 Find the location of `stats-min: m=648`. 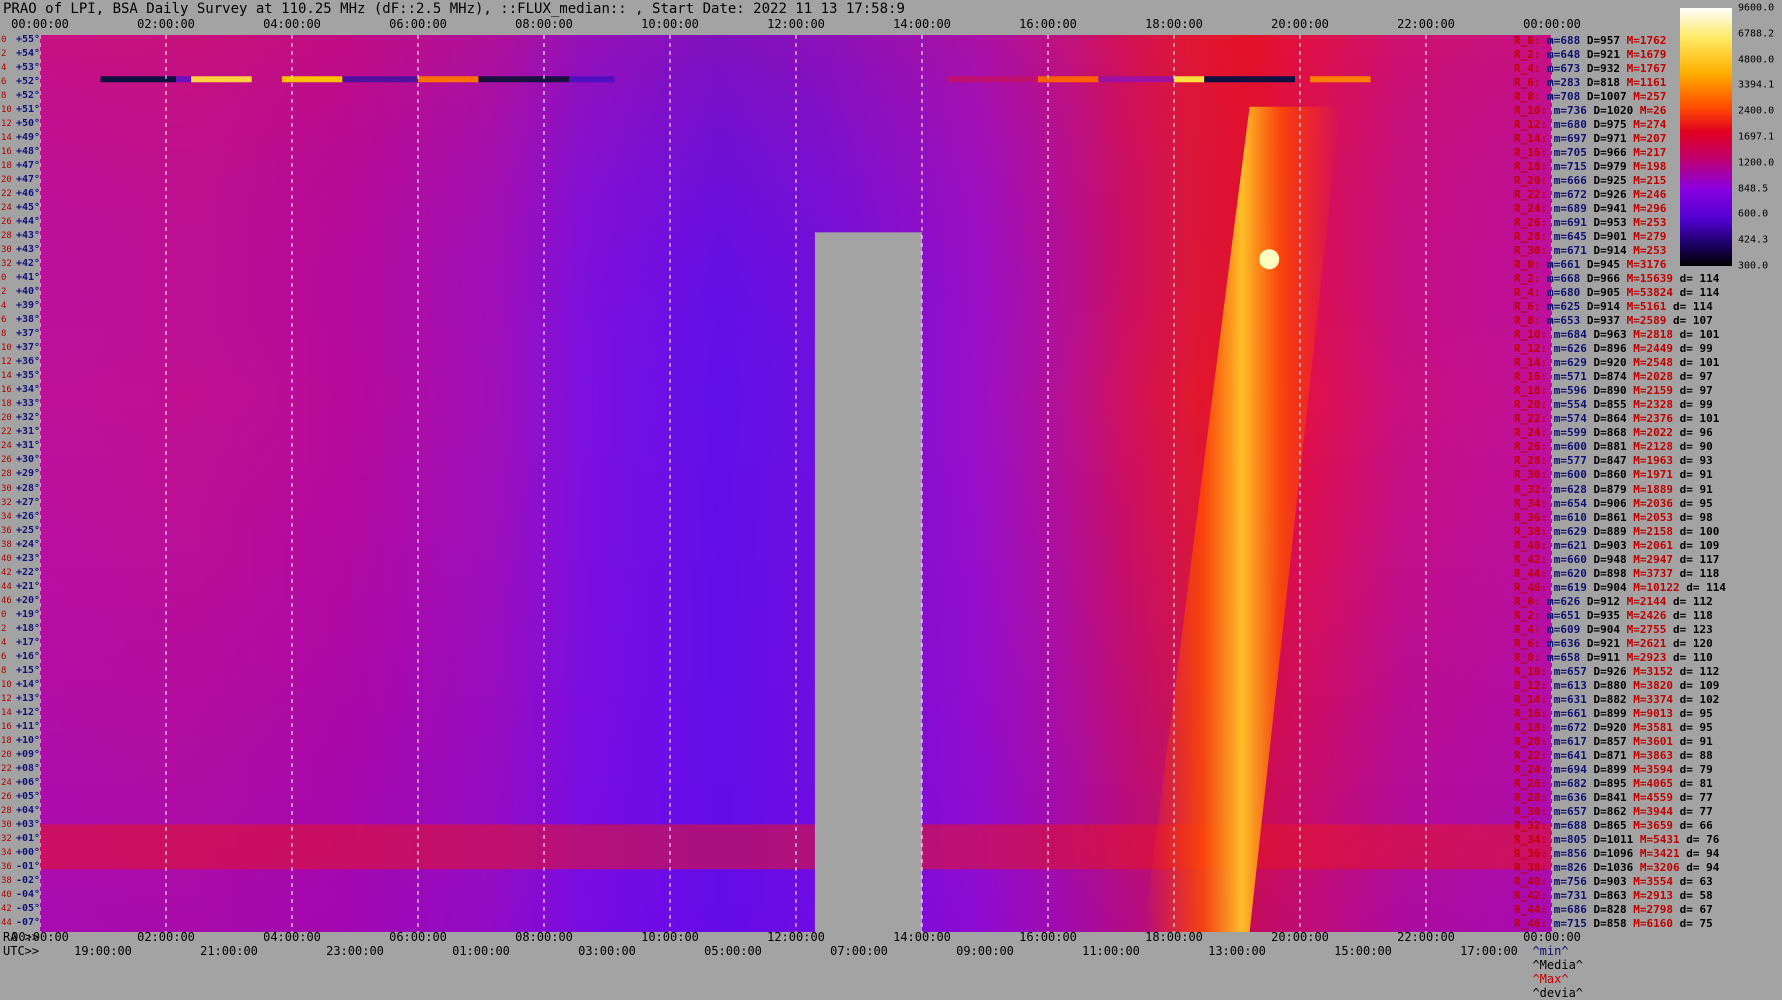

stats-min: m=648 is located at coordinates (1564, 55).